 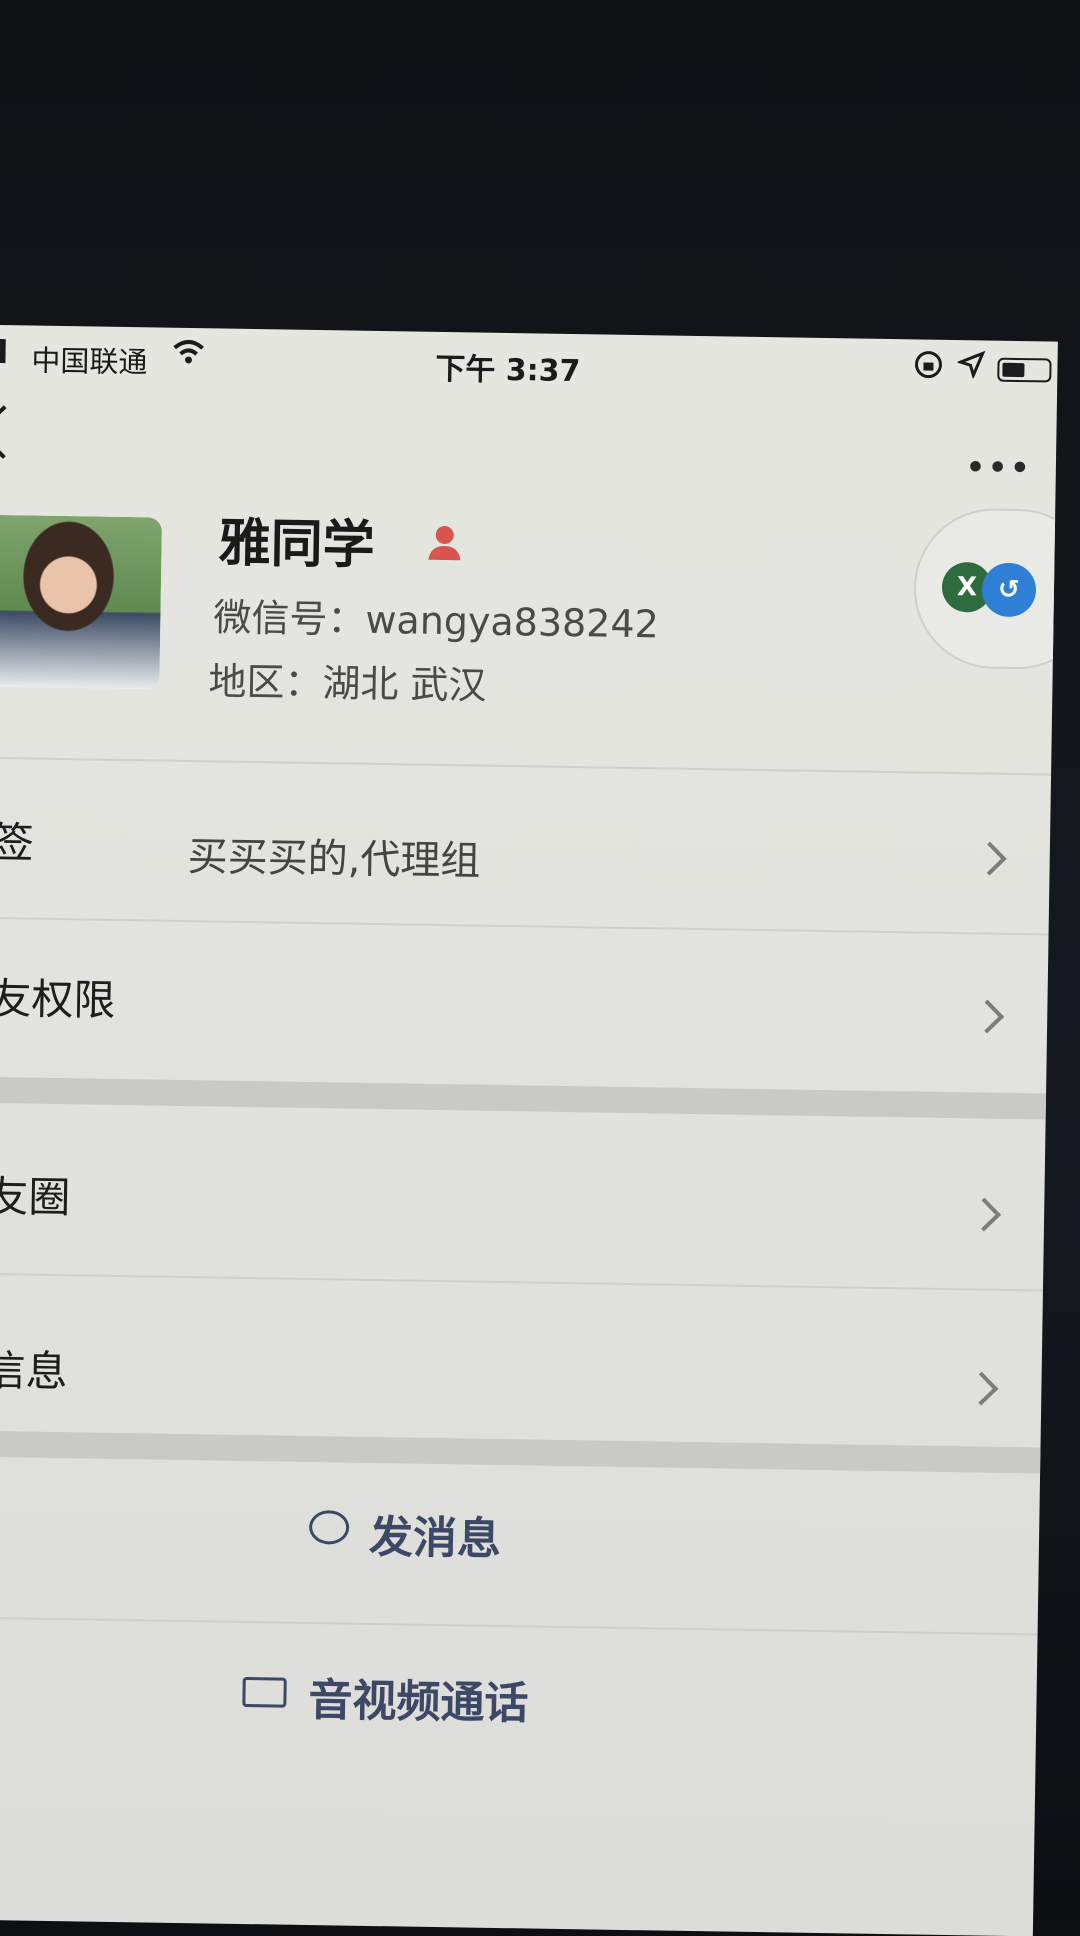 I want to click on carrier-label: 中国联通, so click(x=89, y=361).